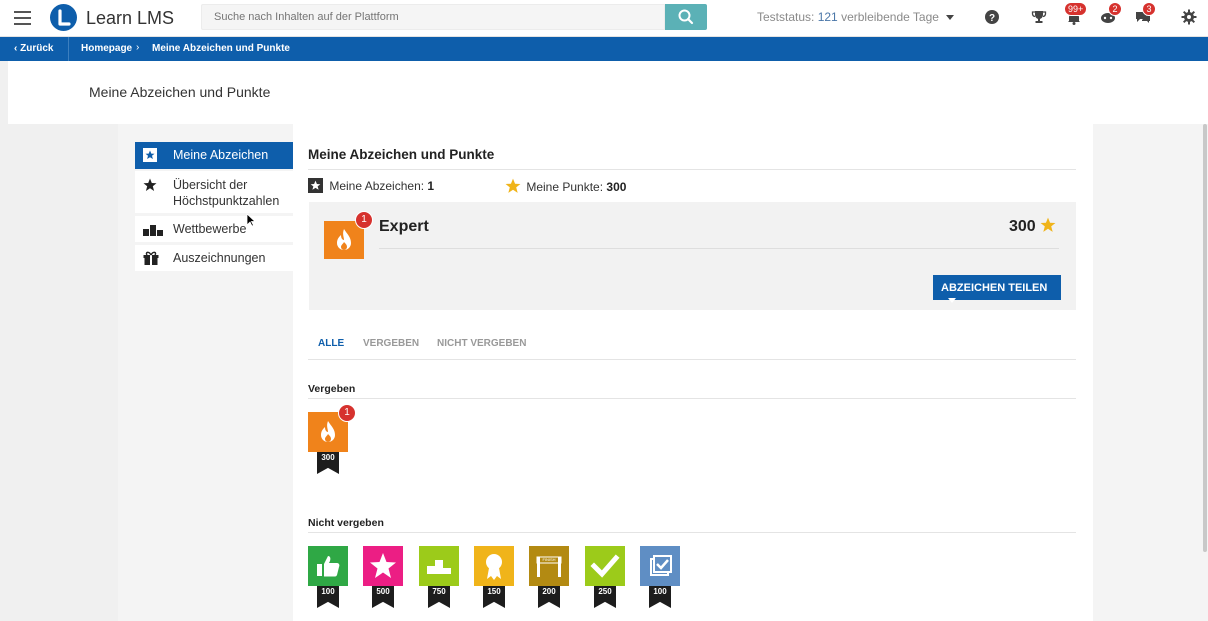 The height and width of the screenshot is (621, 1208). I want to click on my-badges-count: 1, so click(431, 186).